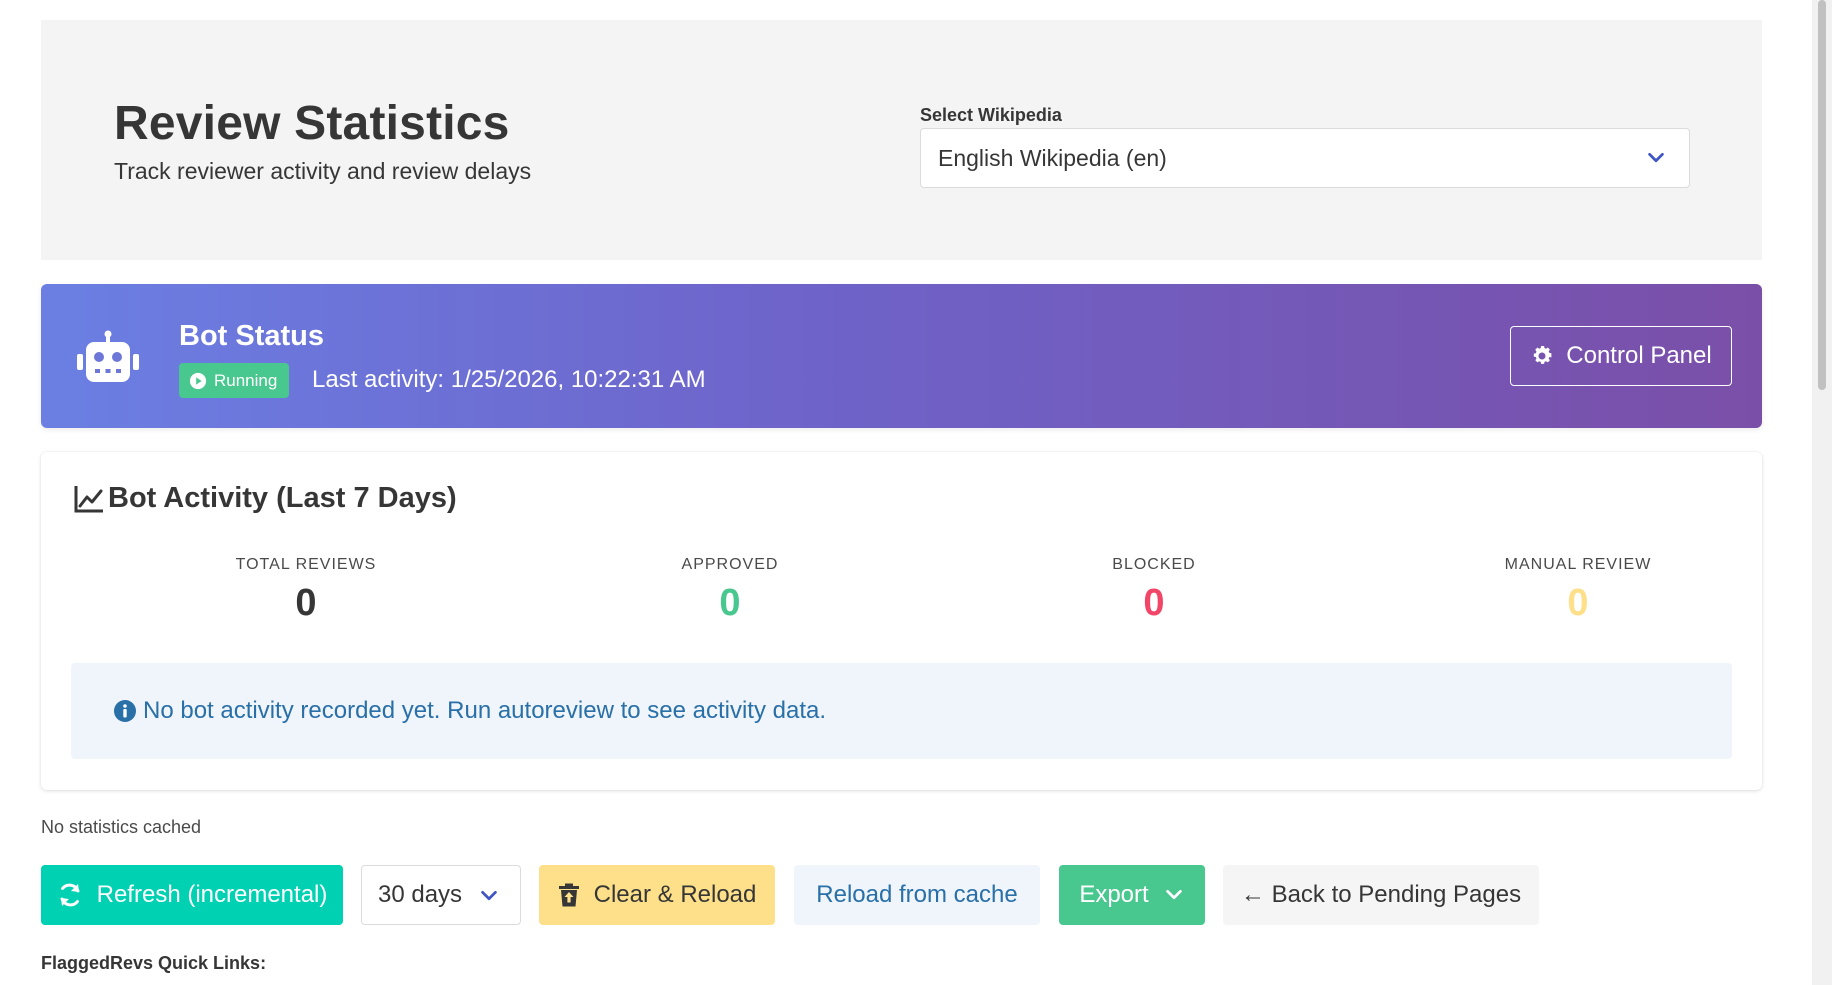 The width and height of the screenshot is (1832, 985). I want to click on stat-label: BLOCKED, so click(1154, 564).